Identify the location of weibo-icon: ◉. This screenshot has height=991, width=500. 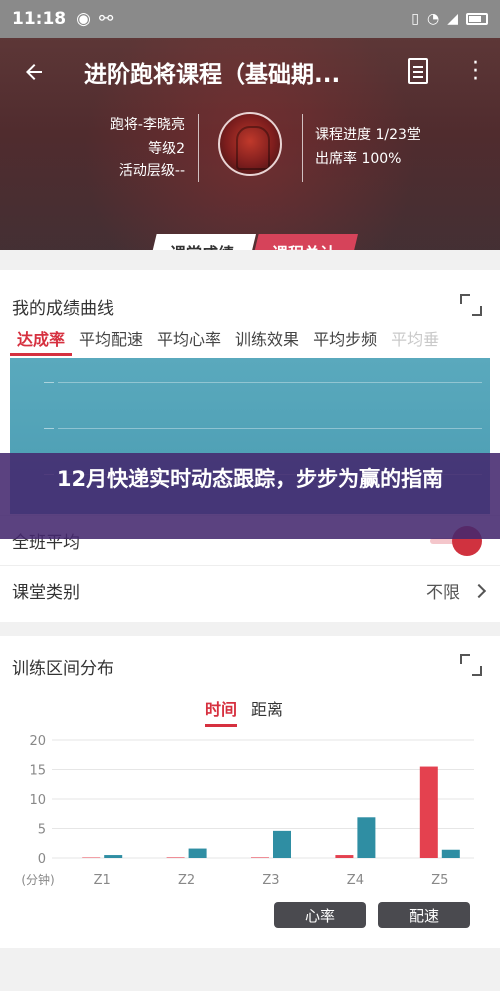
(83, 19).